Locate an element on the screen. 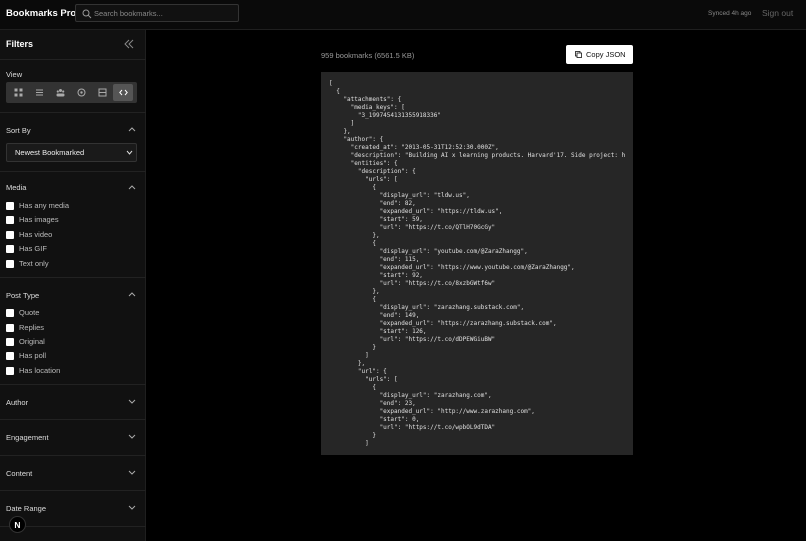  media-option-gif: Has GIF is located at coordinates (26, 248).